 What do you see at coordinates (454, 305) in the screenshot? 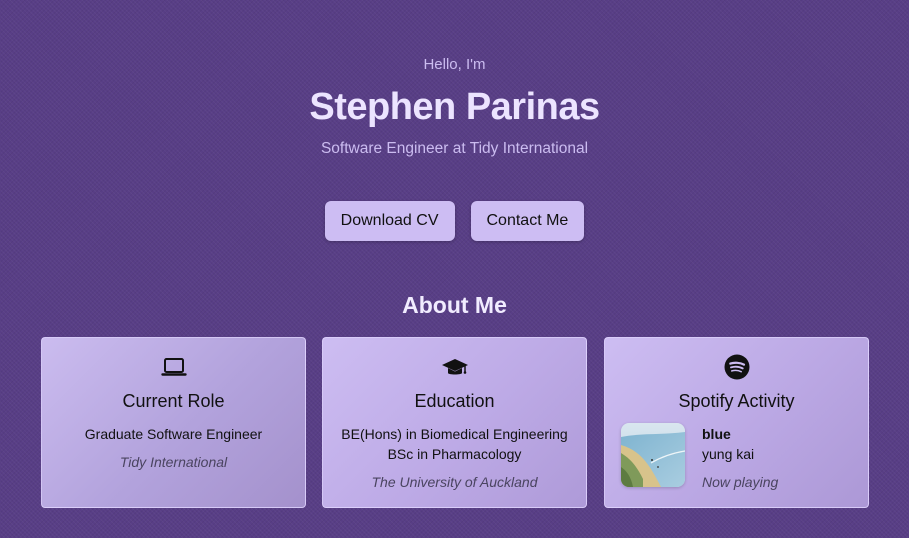
I see `about-heading: About Me` at bounding box center [454, 305].